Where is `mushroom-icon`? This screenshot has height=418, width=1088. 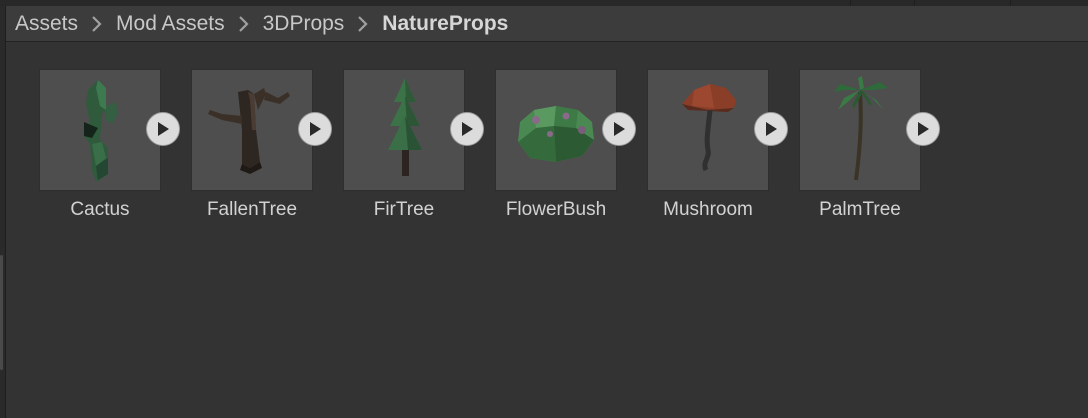
mushroom-icon is located at coordinates (709, 128).